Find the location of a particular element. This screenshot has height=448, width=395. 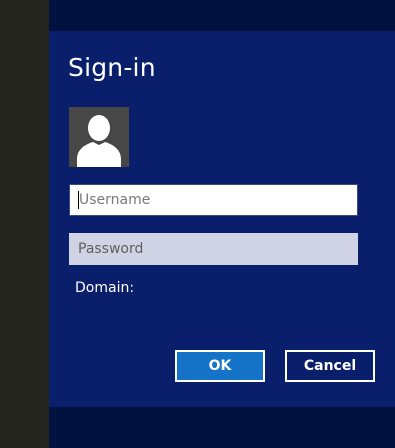

domain-label: Domain: is located at coordinates (105, 288).